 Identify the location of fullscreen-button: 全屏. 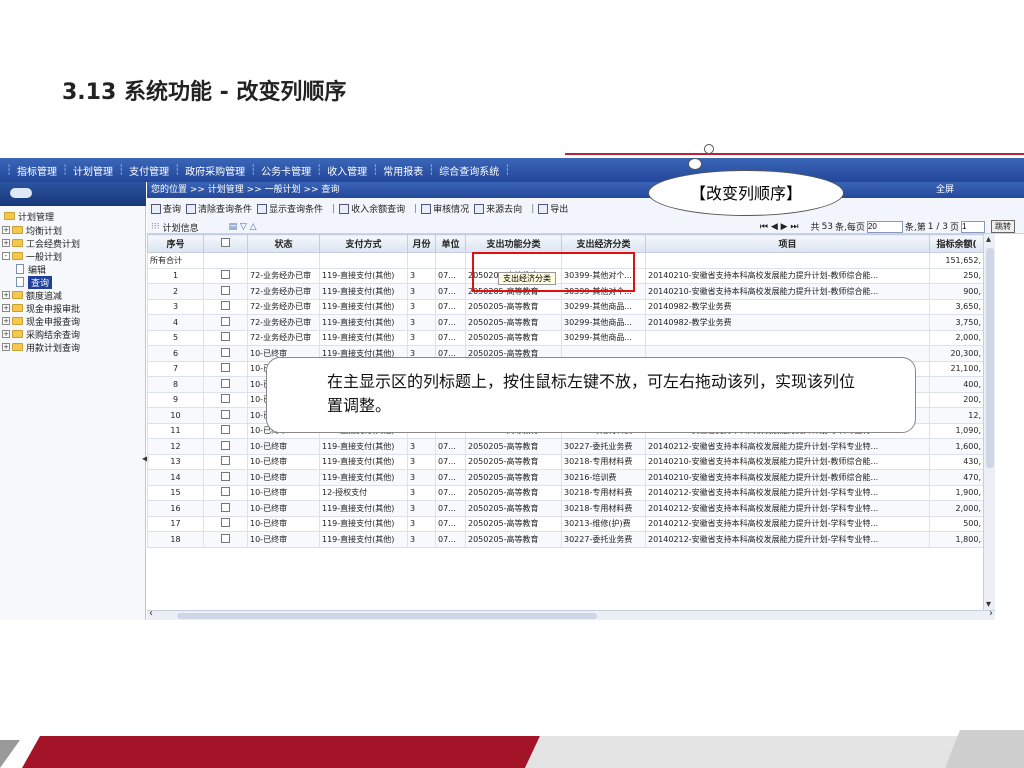
(945, 190).